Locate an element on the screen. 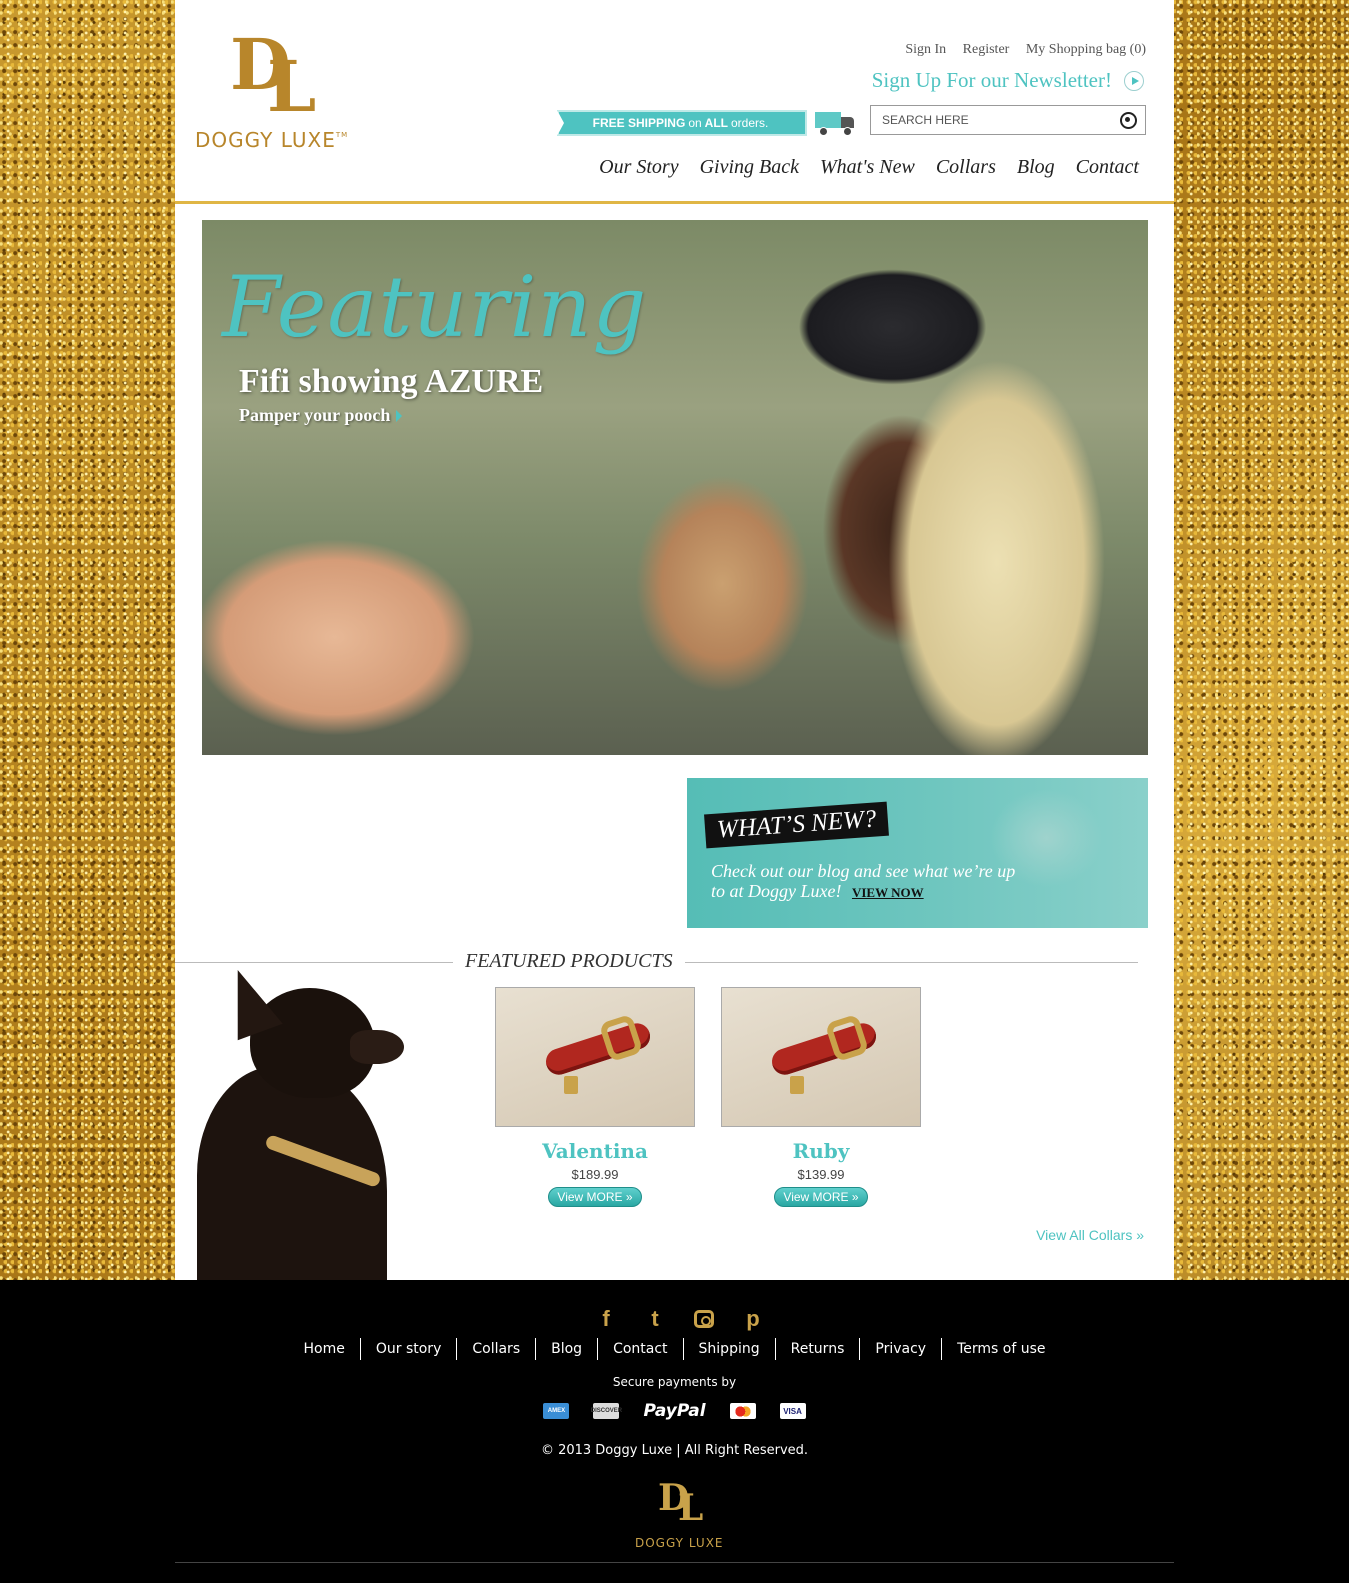 The width and height of the screenshot is (1349, 1583). twitter-icon: t is located at coordinates (655, 1318).